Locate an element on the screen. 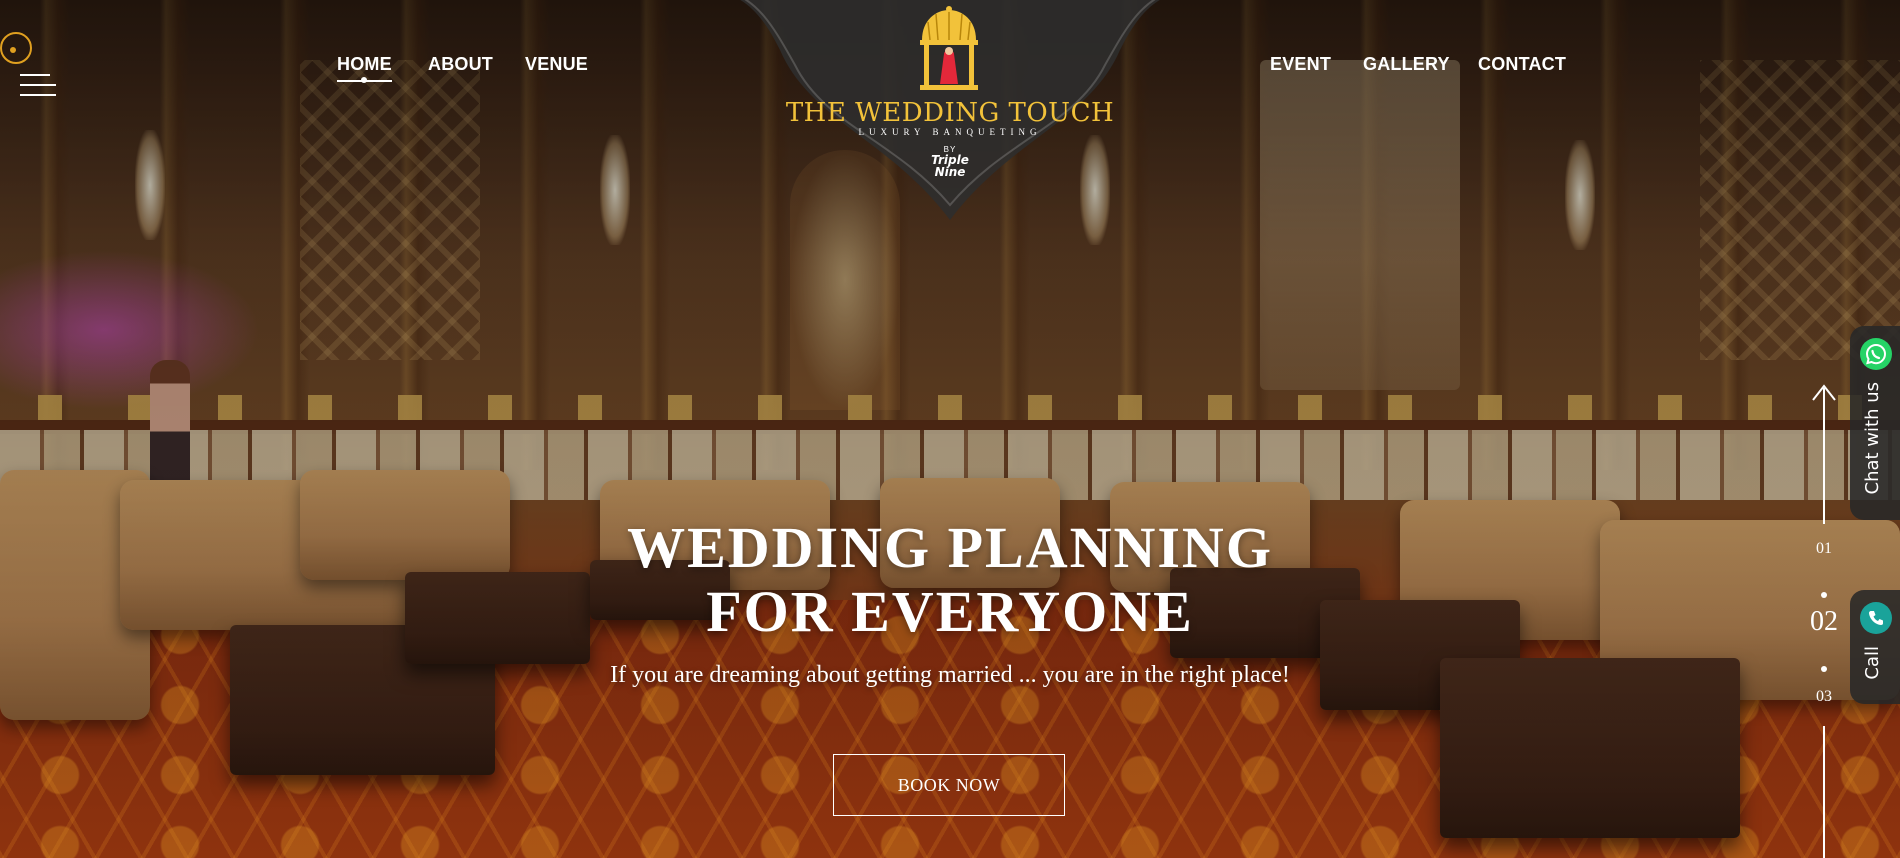  book-now-button: BOOK NOW is located at coordinates (949, 785).